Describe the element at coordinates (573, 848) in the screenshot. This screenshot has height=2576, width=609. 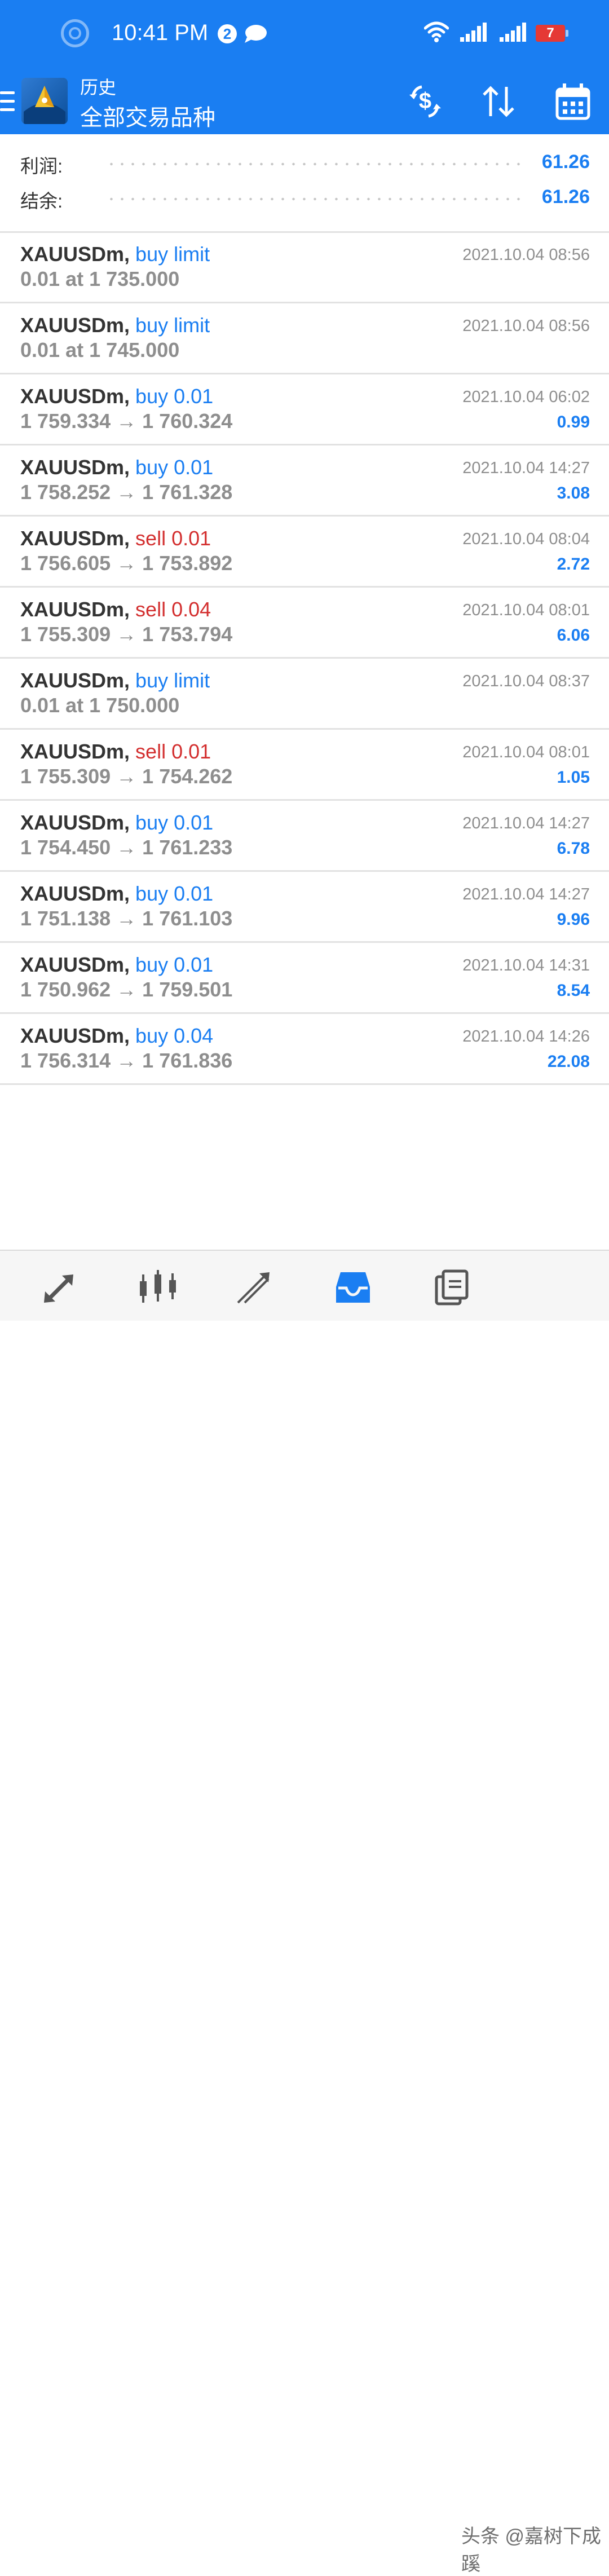
I see `deal-profit: 6.78` at that location.